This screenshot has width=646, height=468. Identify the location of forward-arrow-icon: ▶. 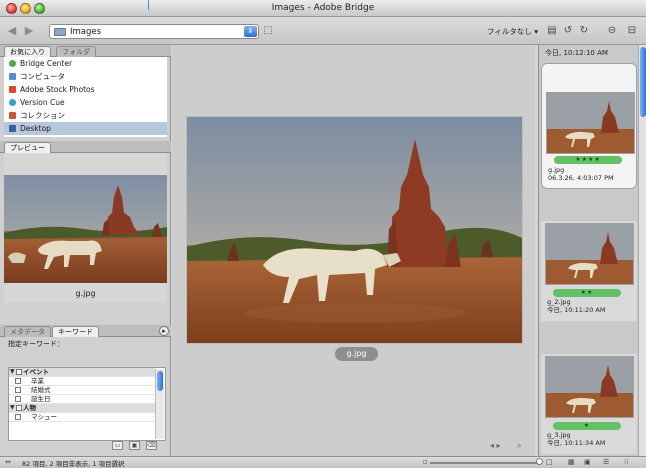
(29, 31).